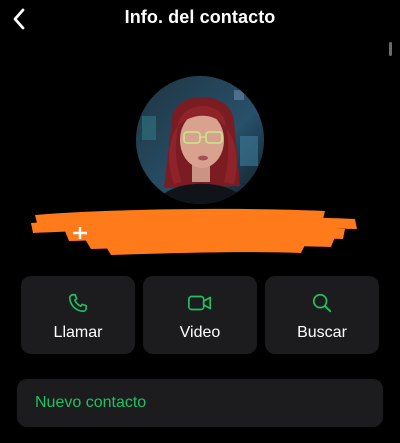 This screenshot has height=443, width=400. What do you see at coordinates (78, 303) in the screenshot?
I see `phone-icon` at bounding box center [78, 303].